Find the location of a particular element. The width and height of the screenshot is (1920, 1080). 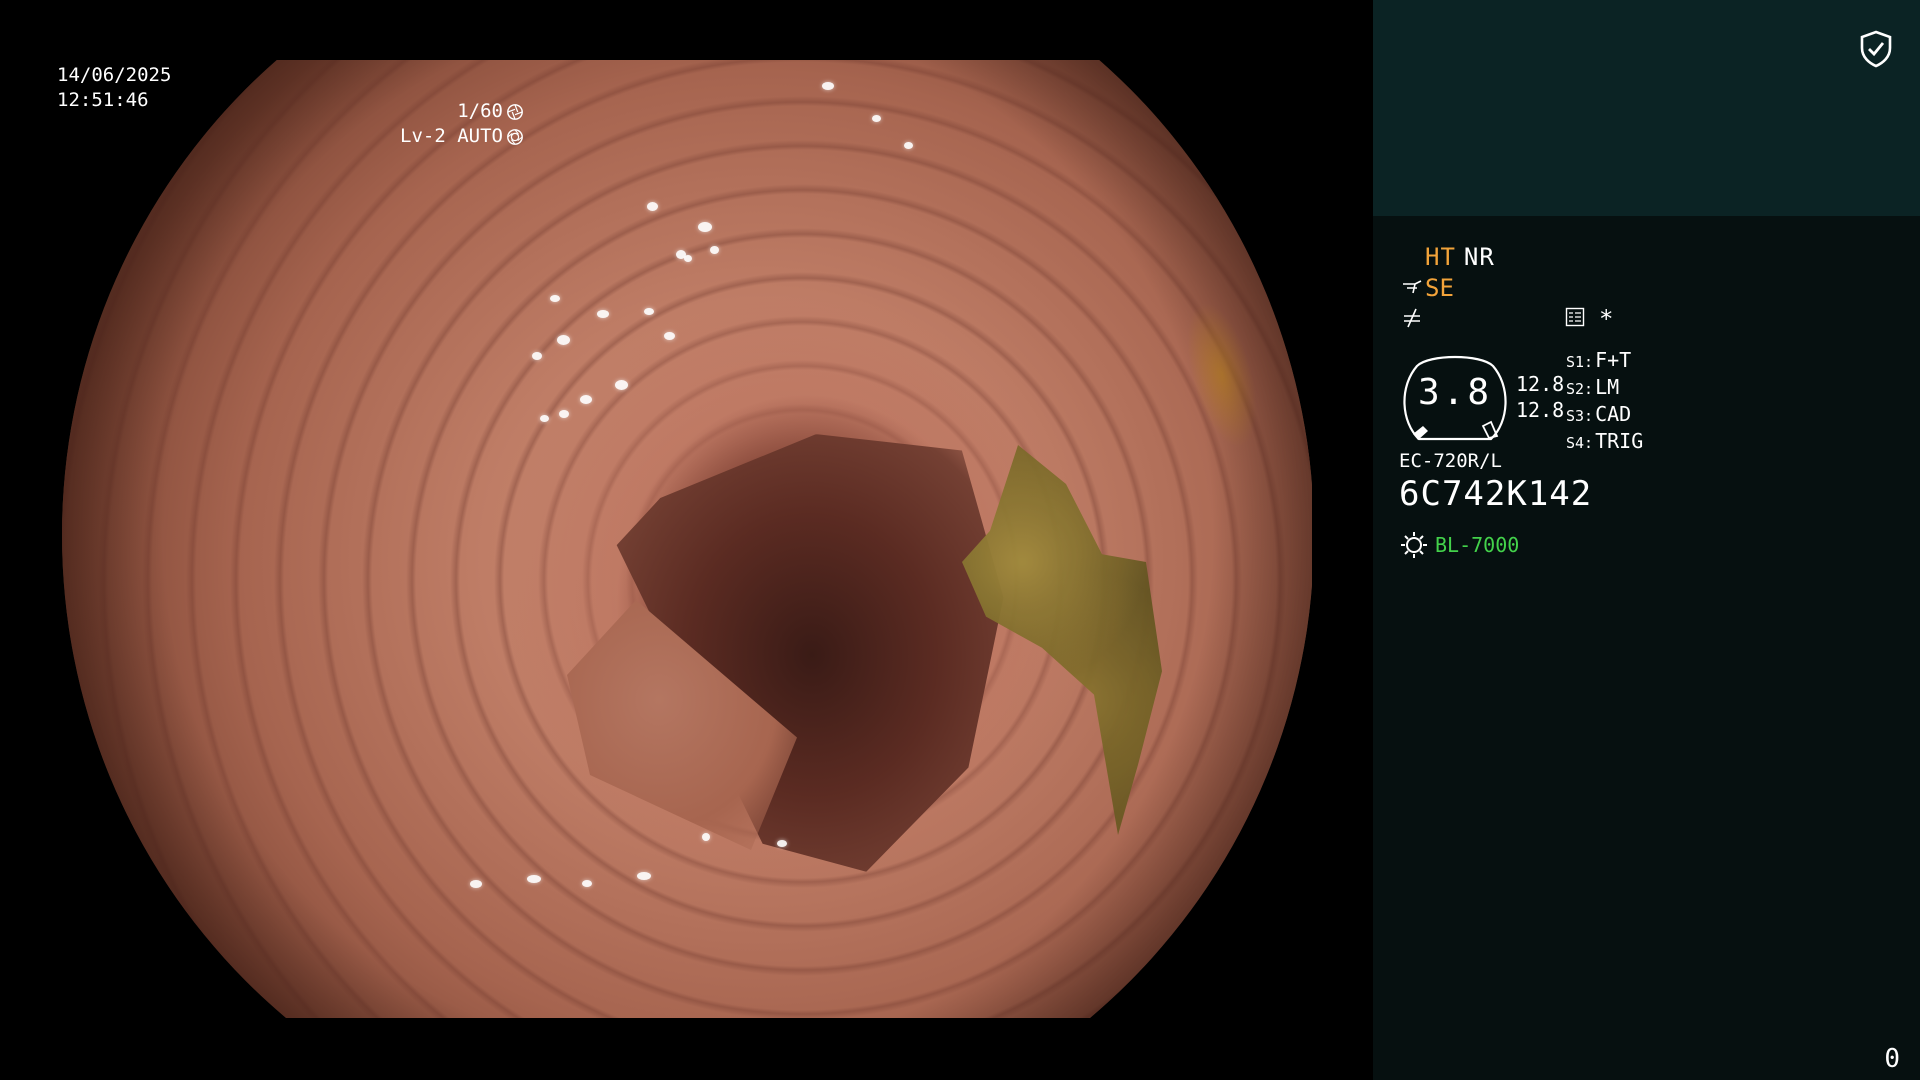

structure-enhance-row: SE is located at coordinates (1427, 288).